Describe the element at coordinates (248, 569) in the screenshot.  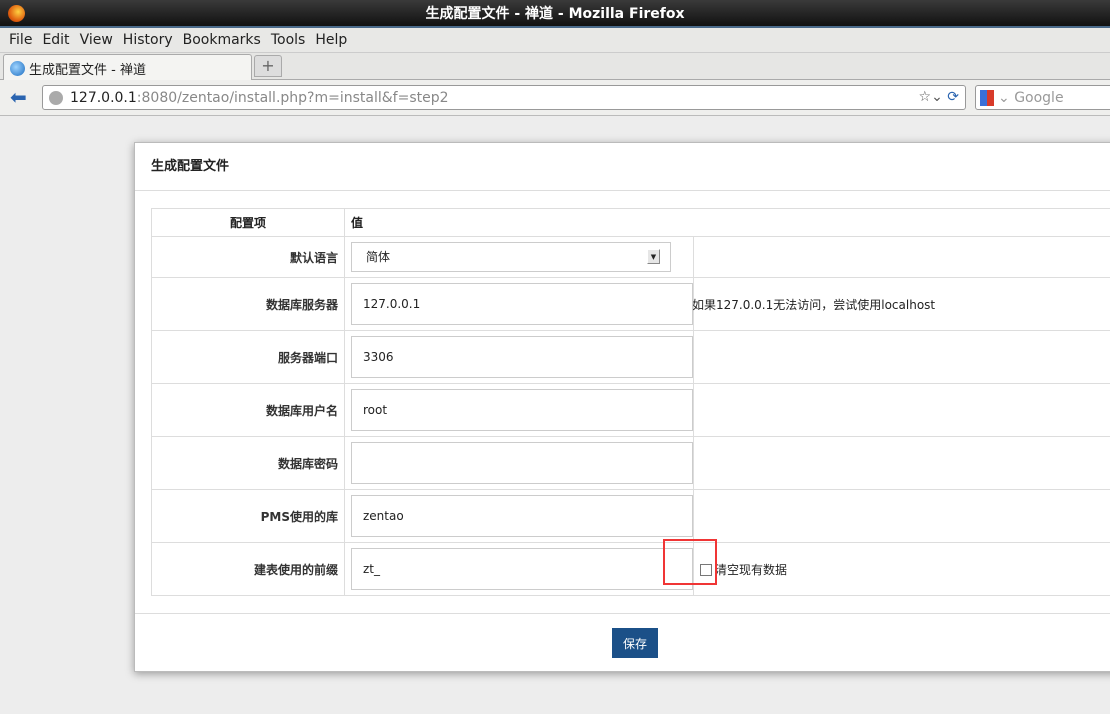
I see `db-prefix-label: 建表使用的前缀` at that location.